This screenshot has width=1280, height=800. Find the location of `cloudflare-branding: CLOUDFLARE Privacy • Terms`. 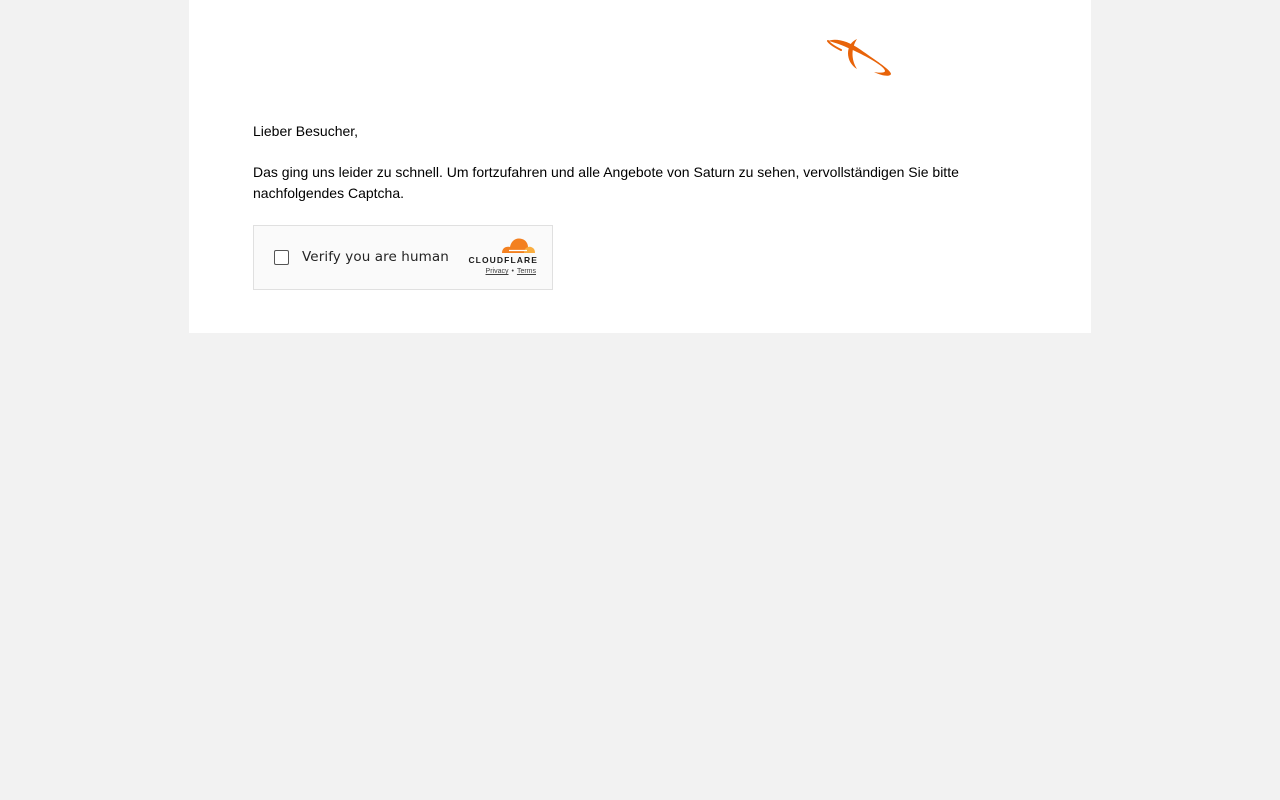

cloudflare-branding: CLOUDFLARE Privacy • Terms is located at coordinates (500, 258).